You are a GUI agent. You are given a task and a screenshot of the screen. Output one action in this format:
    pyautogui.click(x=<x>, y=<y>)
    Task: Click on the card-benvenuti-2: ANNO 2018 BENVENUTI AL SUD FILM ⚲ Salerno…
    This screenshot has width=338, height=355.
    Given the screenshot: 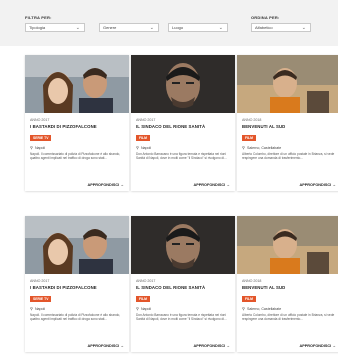 What is the action you would take?
    pyautogui.click(x=287, y=284)
    